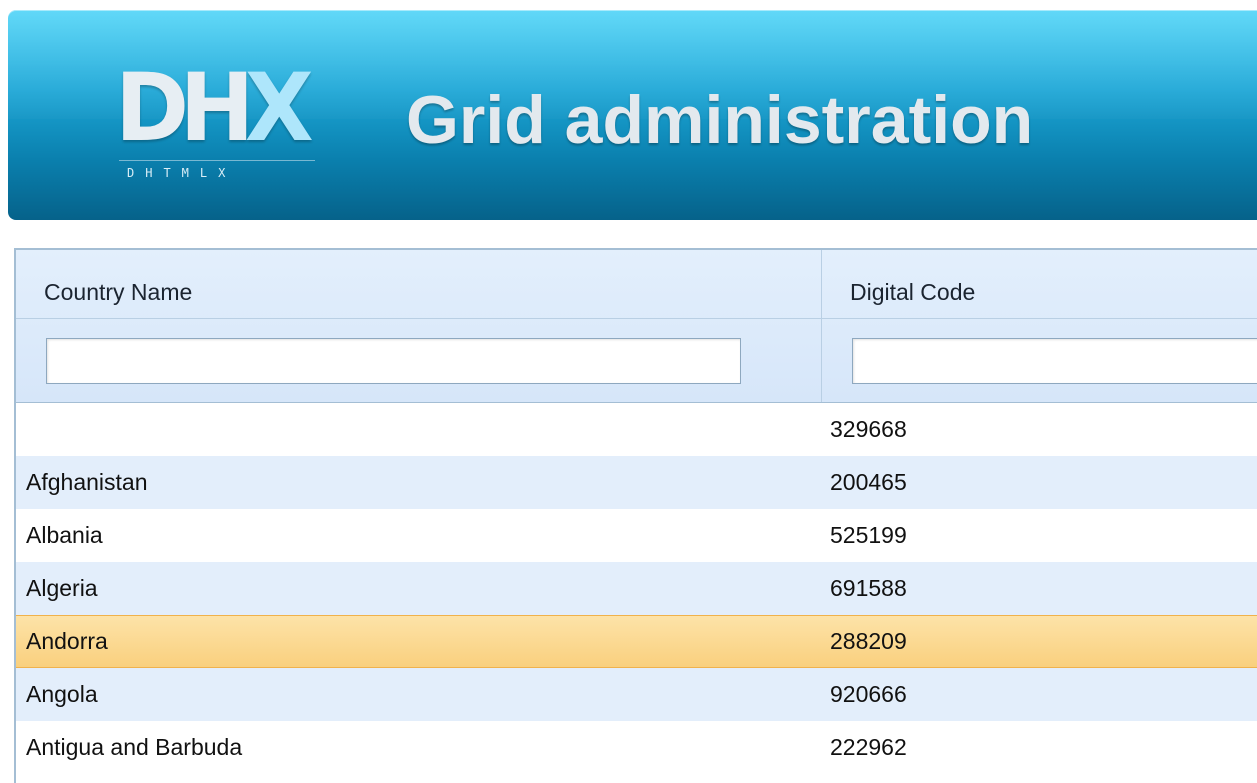  Describe the element at coordinates (416, 482) in the screenshot. I see `country-name-cell: Afghanistan` at that location.